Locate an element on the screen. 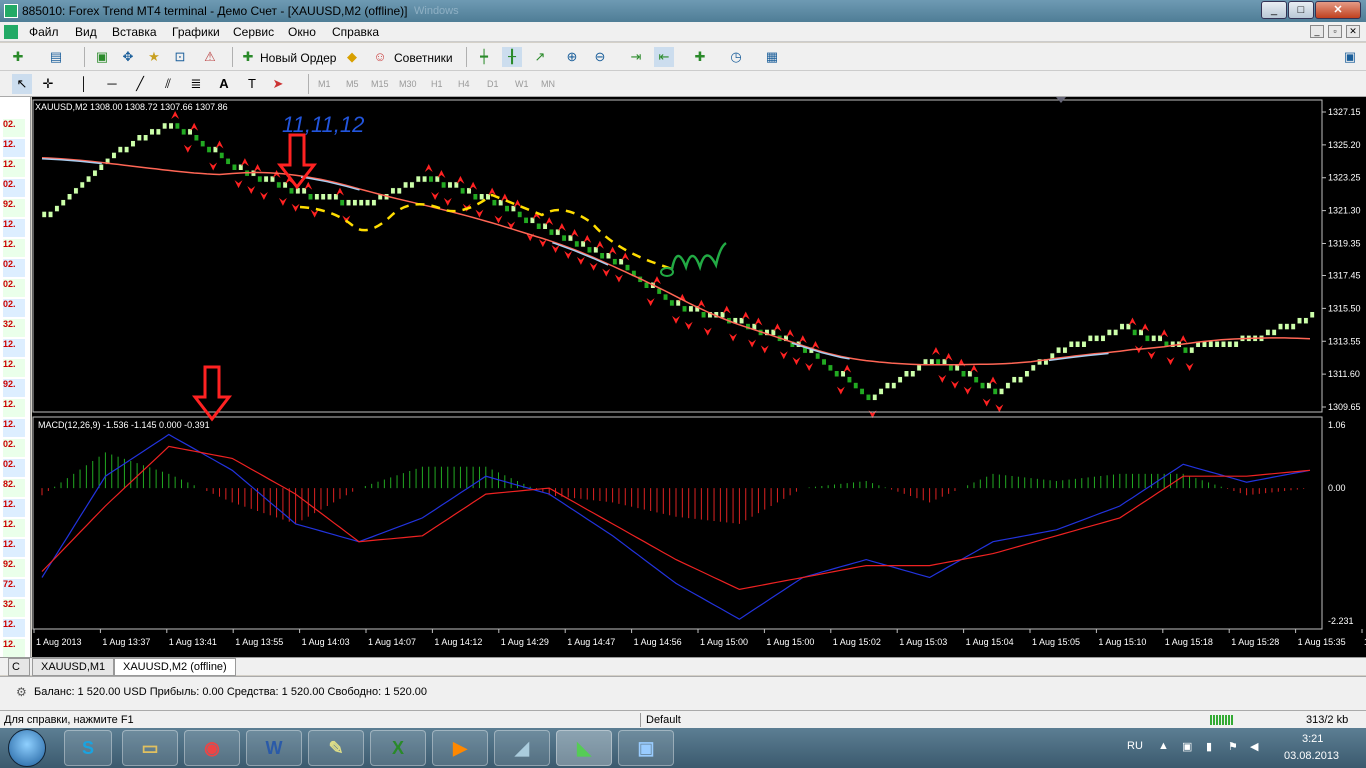  tray-flag-icon: ⚑ is located at coordinates (1233, 746).